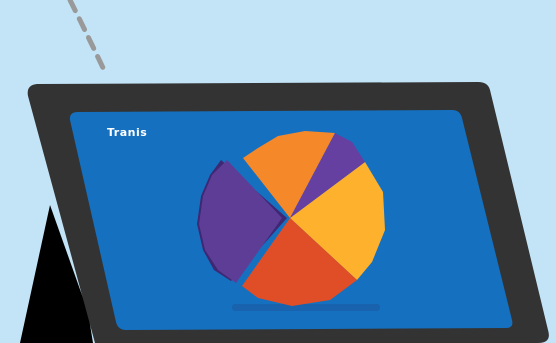 This screenshot has width=556, height=343. What do you see at coordinates (306, 307) in the screenshot?
I see `chart-shadow` at bounding box center [306, 307].